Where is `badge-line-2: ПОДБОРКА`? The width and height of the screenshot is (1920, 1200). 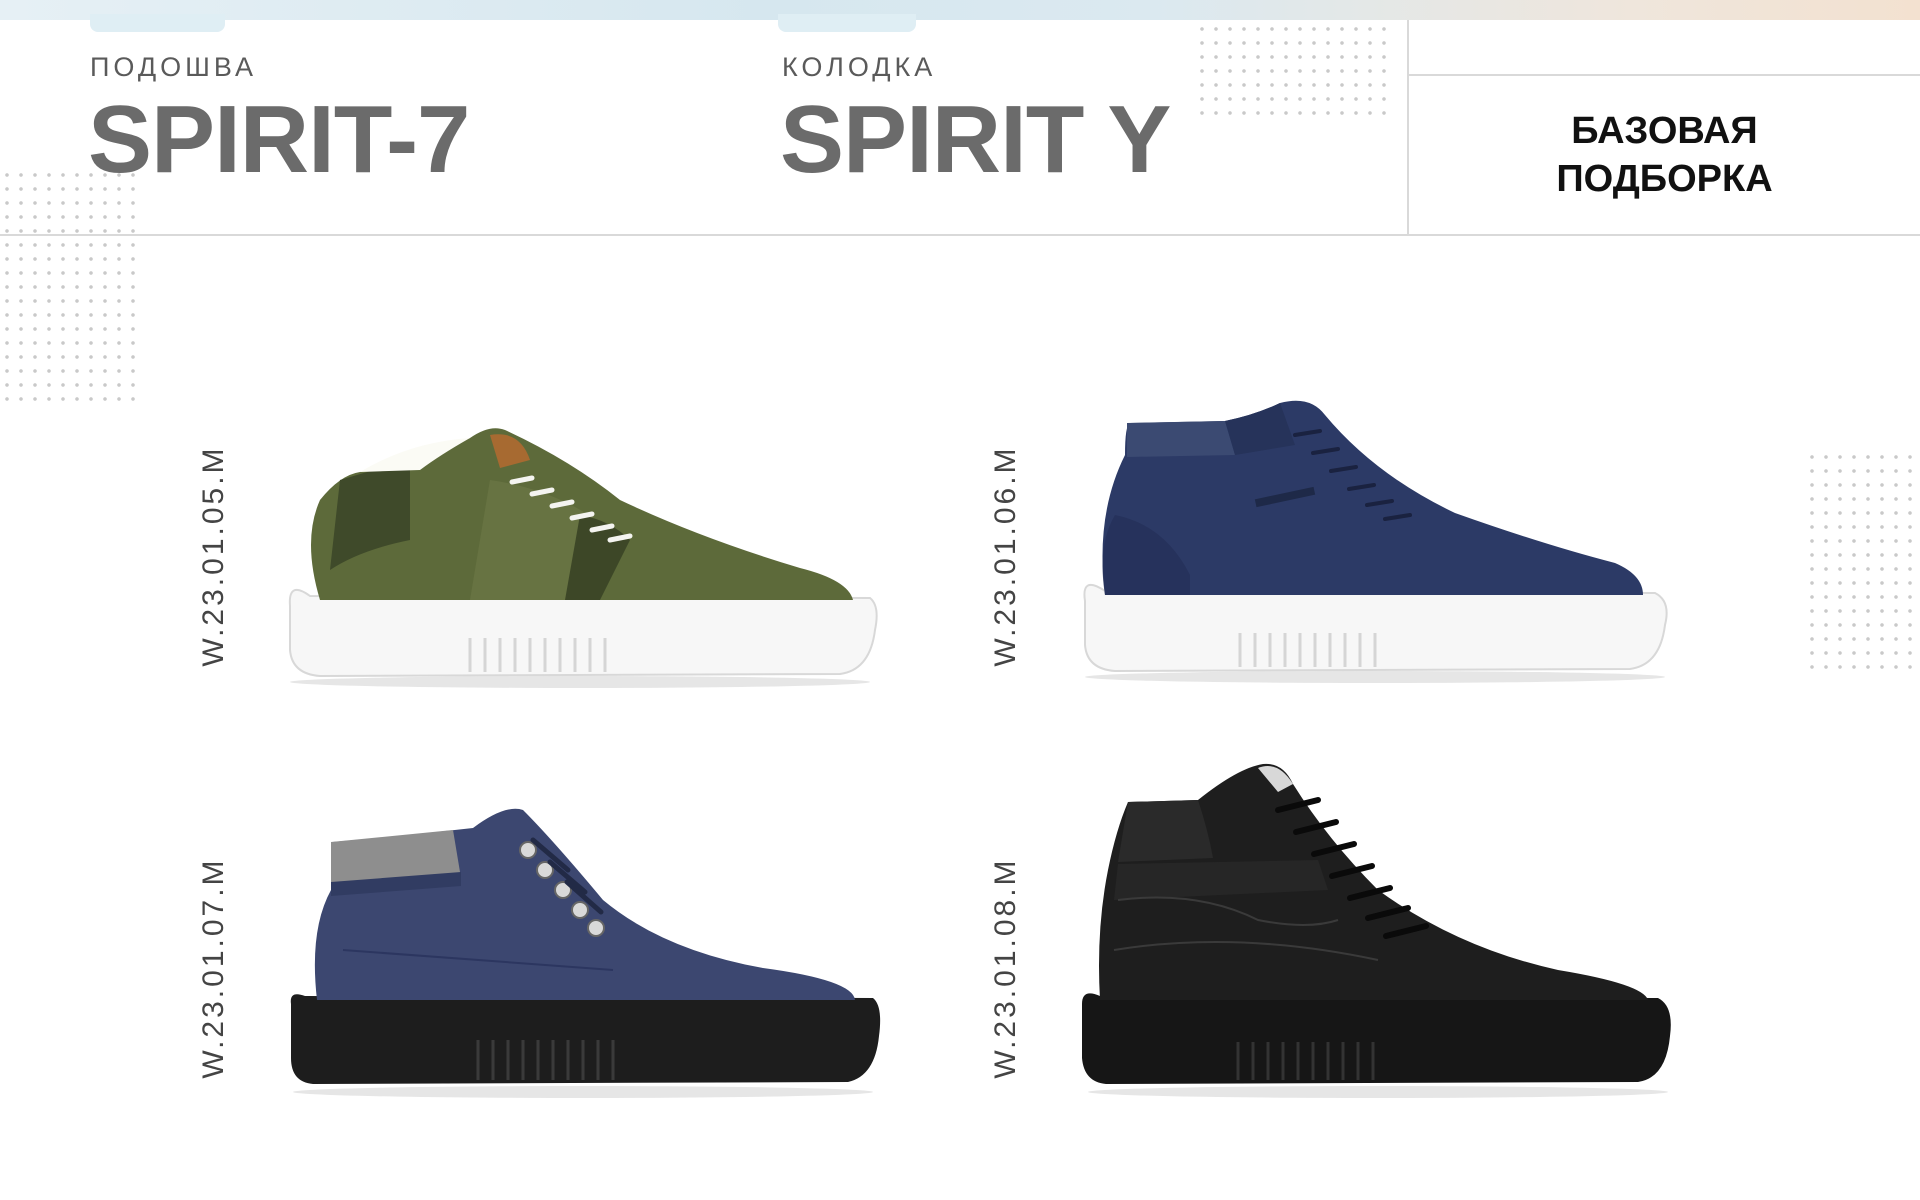 badge-line-2: ПОДБОРКА is located at coordinates (1664, 179).